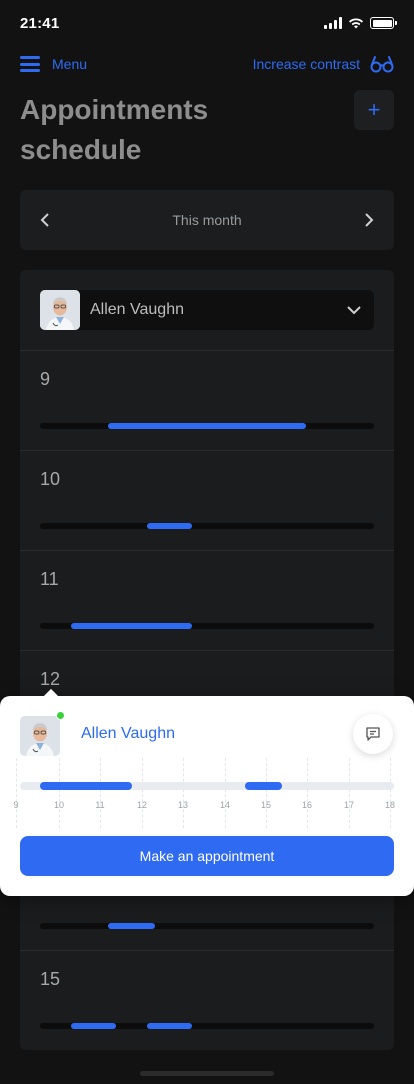 This screenshot has height=1084, width=414. What do you see at coordinates (207, 786) in the screenshot?
I see `timeline-track` at bounding box center [207, 786].